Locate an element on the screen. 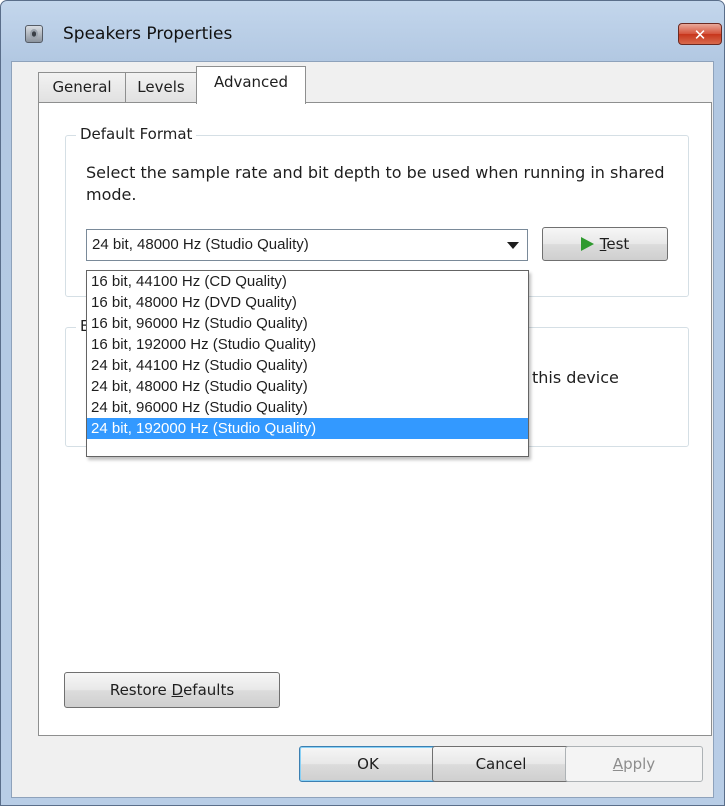  close-button: ✕ is located at coordinates (700, 34).